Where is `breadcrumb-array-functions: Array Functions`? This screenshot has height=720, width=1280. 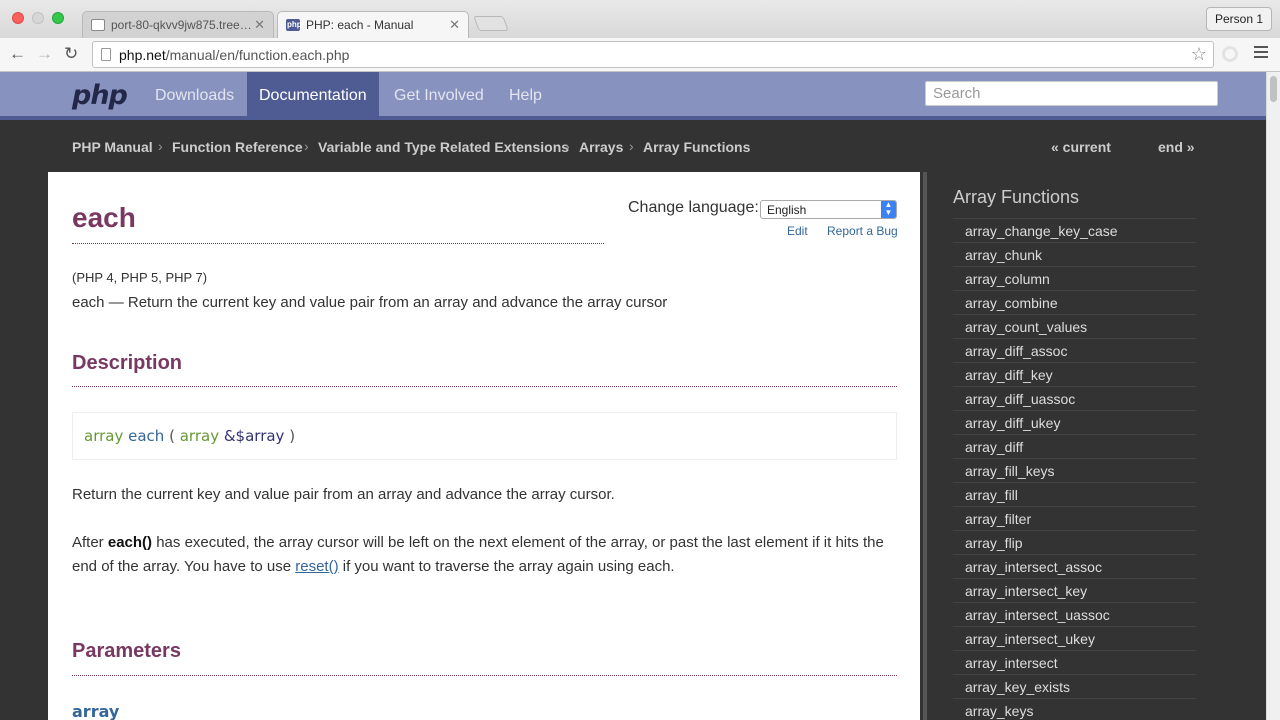
breadcrumb-array-functions: Array Functions is located at coordinates (696, 147).